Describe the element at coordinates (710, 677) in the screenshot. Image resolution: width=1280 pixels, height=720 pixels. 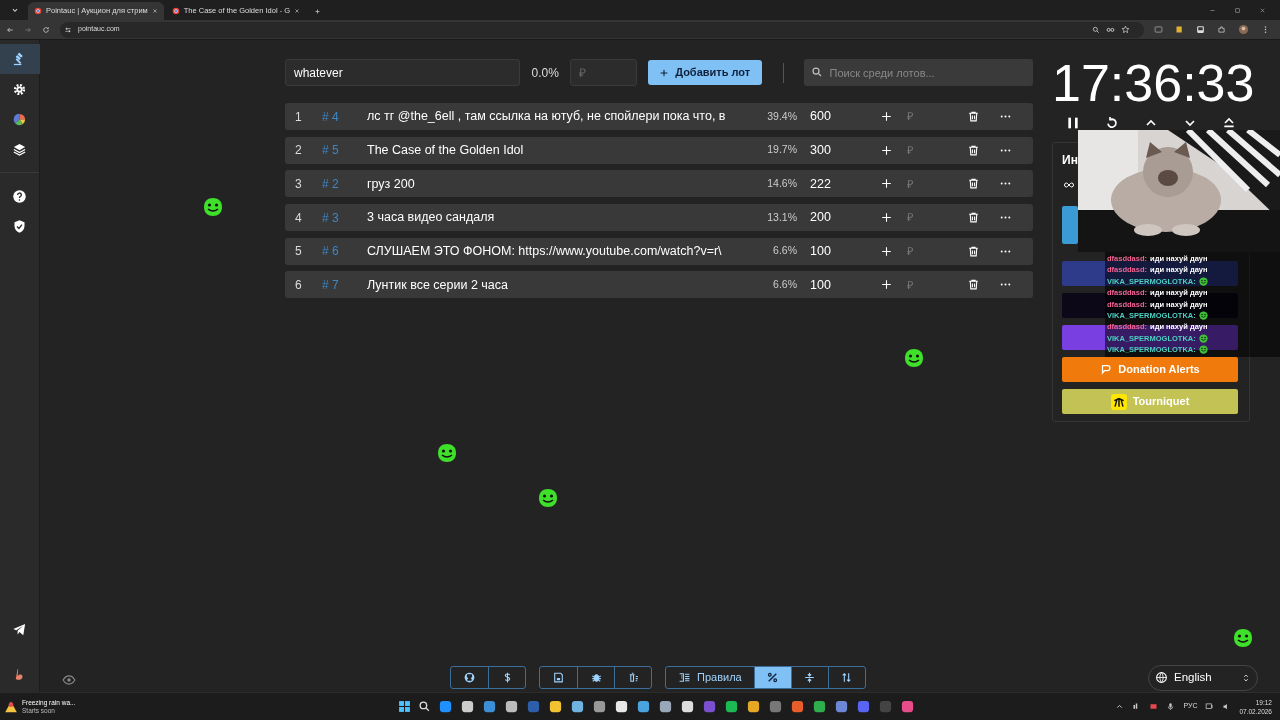
I see `rules-button: Правила` at that location.